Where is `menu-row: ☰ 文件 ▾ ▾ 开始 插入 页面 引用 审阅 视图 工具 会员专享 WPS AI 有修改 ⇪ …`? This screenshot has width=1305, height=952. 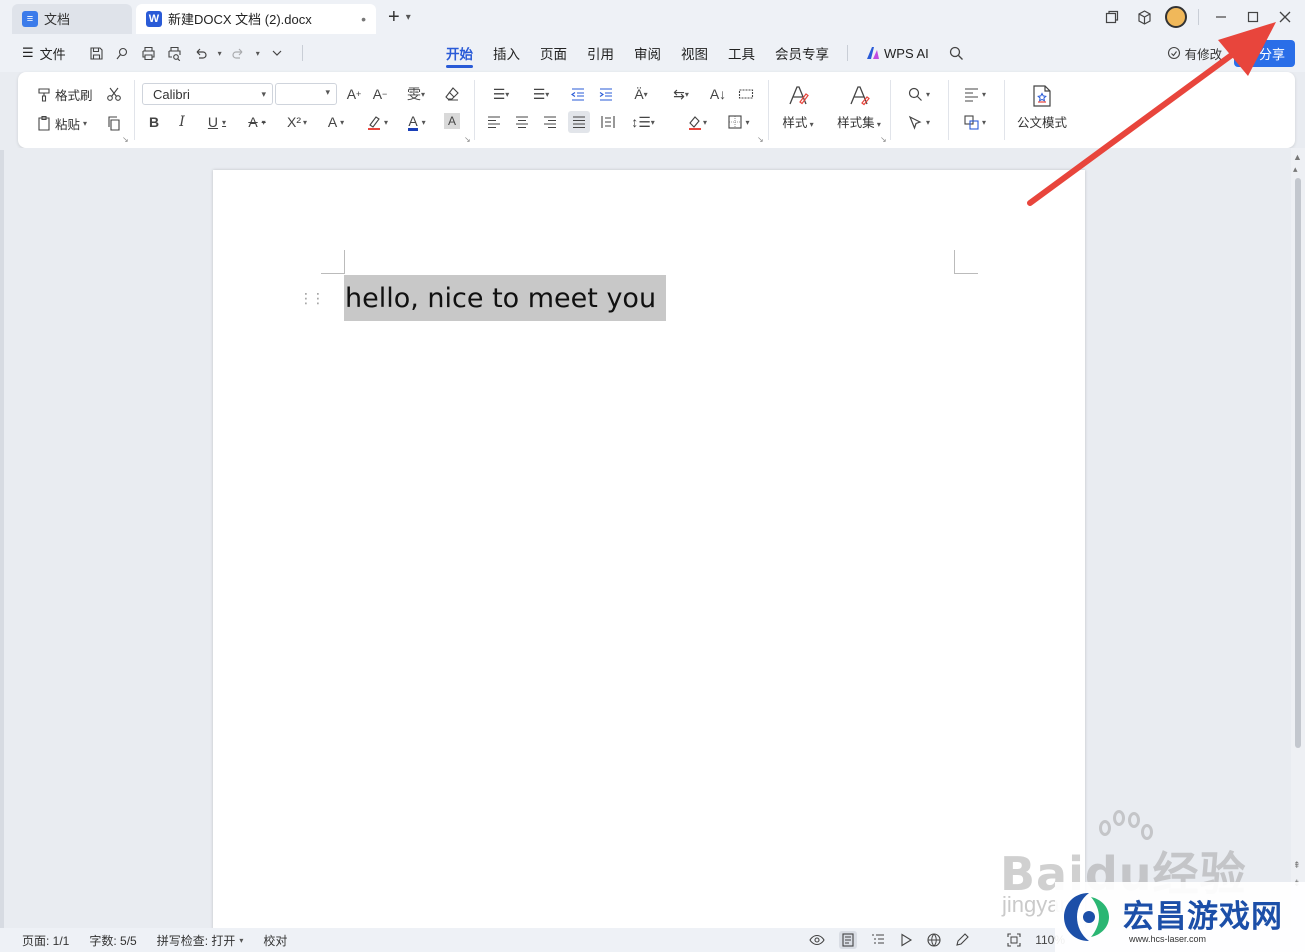
menu-row: ☰ 文件 ▾ ▾ 开始 插入 页面 引用 审阅 视图 工具 会员专享 WPS AI 有修改 ⇪ … is located at coordinates (652, 53).